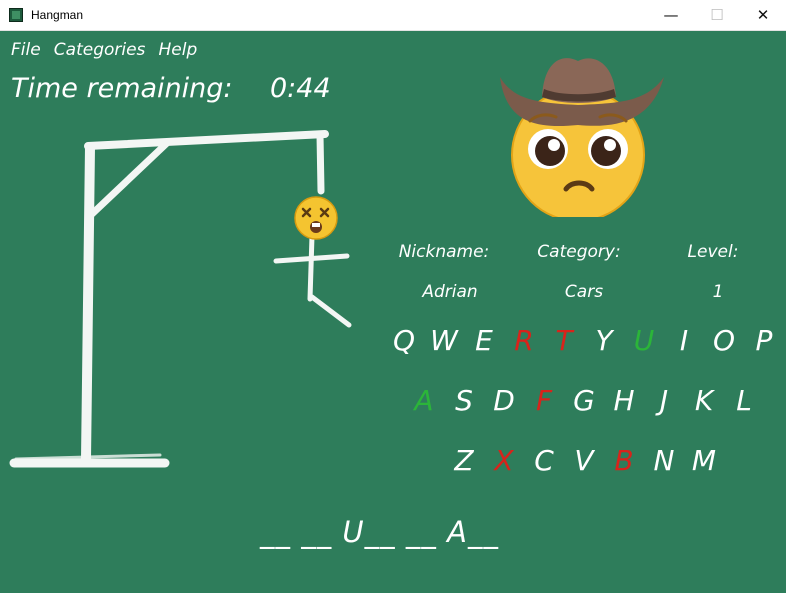 The height and width of the screenshot is (593, 786). What do you see at coordinates (129, 178) in the screenshot?
I see `gallows-brace` at bounding box center [129, 178].